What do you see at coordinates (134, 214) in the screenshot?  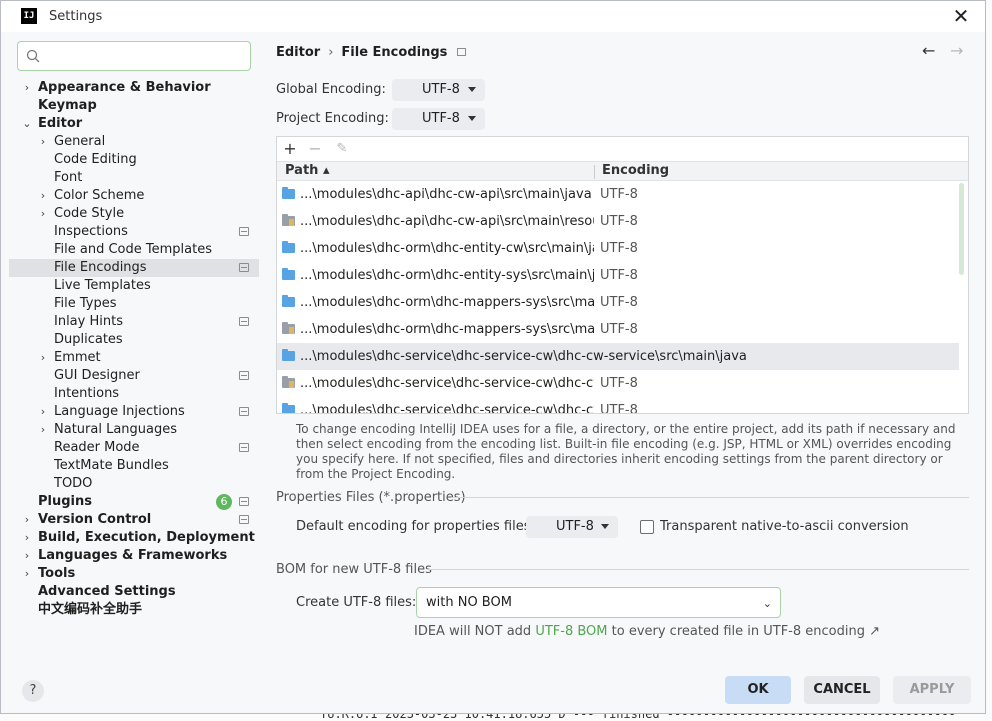 I see `sidebar-item: › Code Style` at bounding box center [134, 214].